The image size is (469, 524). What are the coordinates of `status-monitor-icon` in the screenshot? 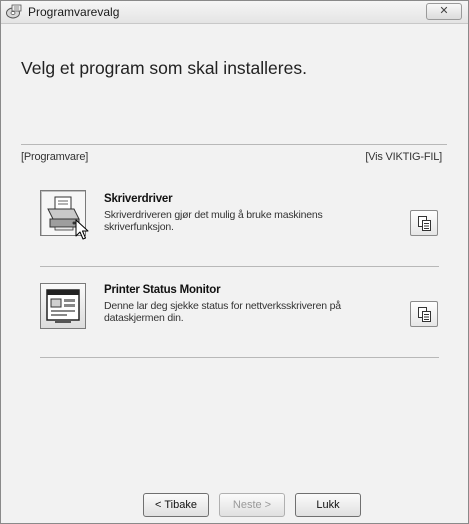 It's located at (63, 306).